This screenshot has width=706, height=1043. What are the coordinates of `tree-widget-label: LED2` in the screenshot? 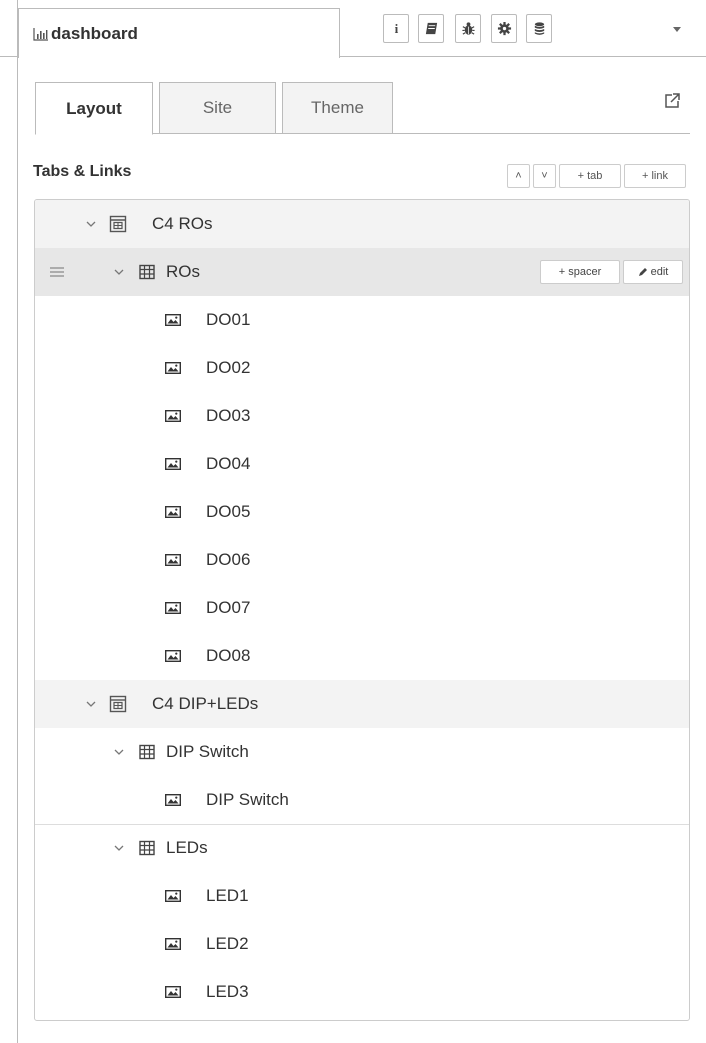 It's located at (227, 943).